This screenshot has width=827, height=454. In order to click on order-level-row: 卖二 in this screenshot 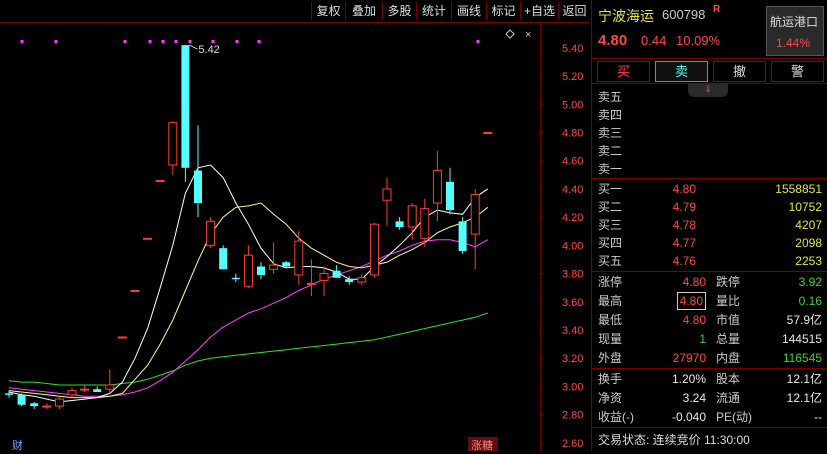, I will do `click(709, 151)`.